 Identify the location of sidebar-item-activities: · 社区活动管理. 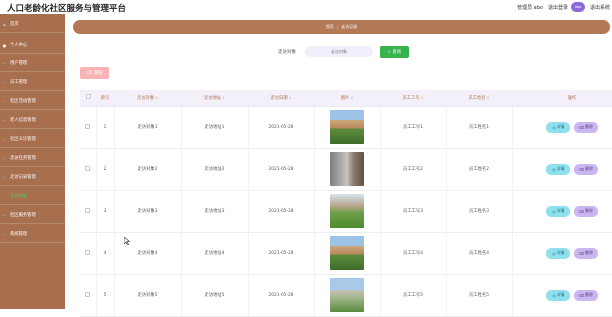
(32, 101).